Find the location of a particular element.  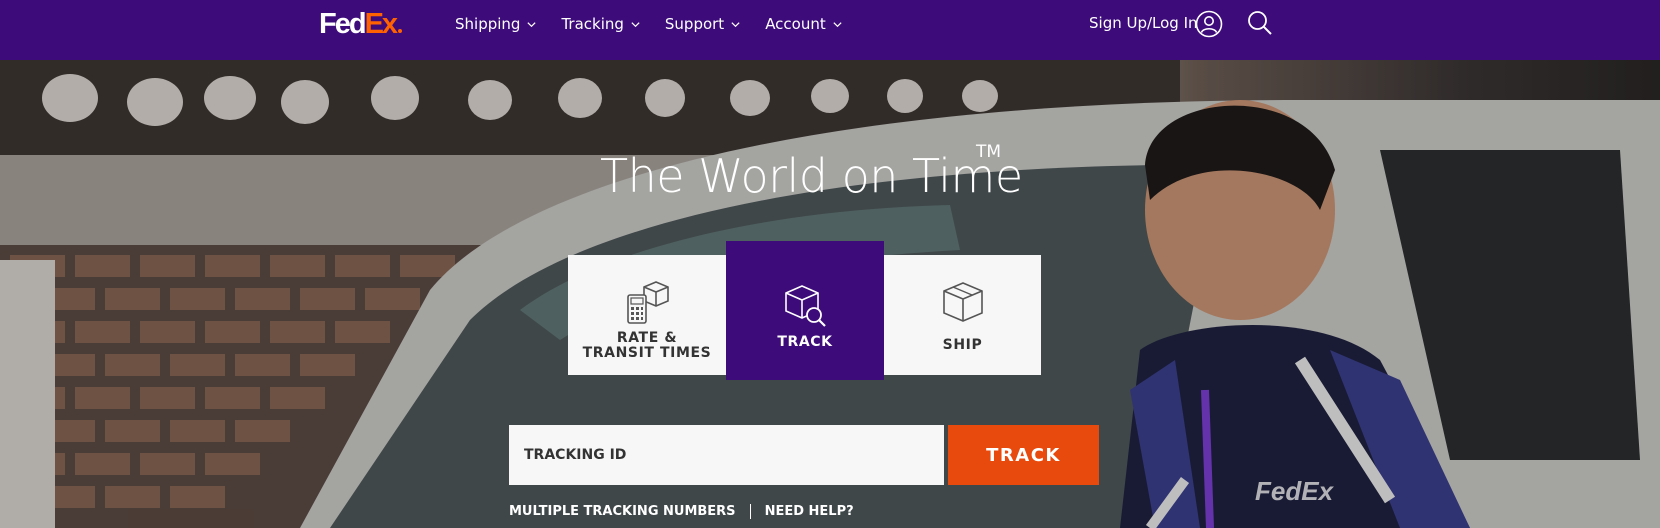

track-button: TRACK is located at coordinates (1023, 455).